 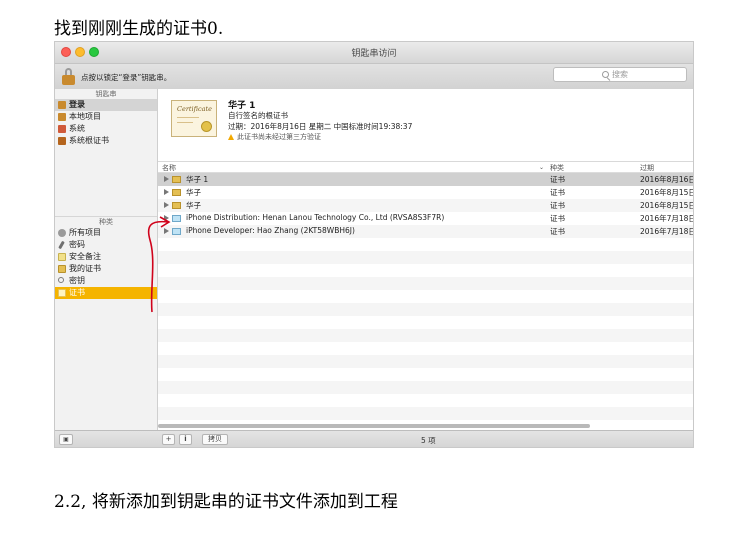 I want to click on window-title: 钥匙串访问, so click(x=374, y=54).